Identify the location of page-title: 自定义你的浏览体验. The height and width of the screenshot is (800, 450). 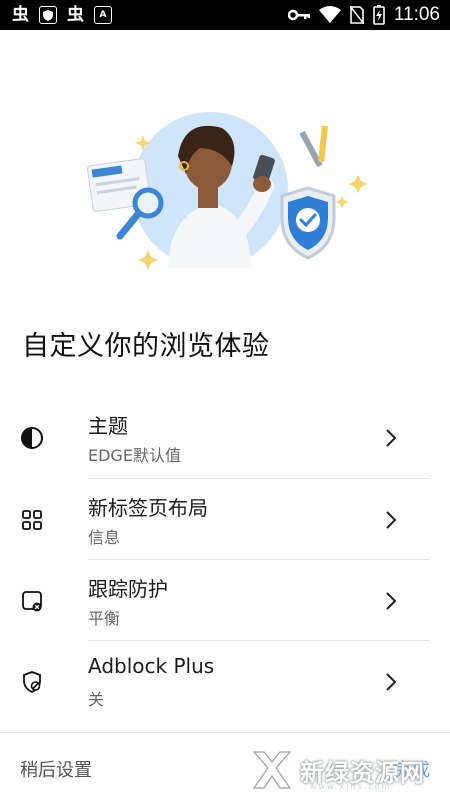
(146, 346).